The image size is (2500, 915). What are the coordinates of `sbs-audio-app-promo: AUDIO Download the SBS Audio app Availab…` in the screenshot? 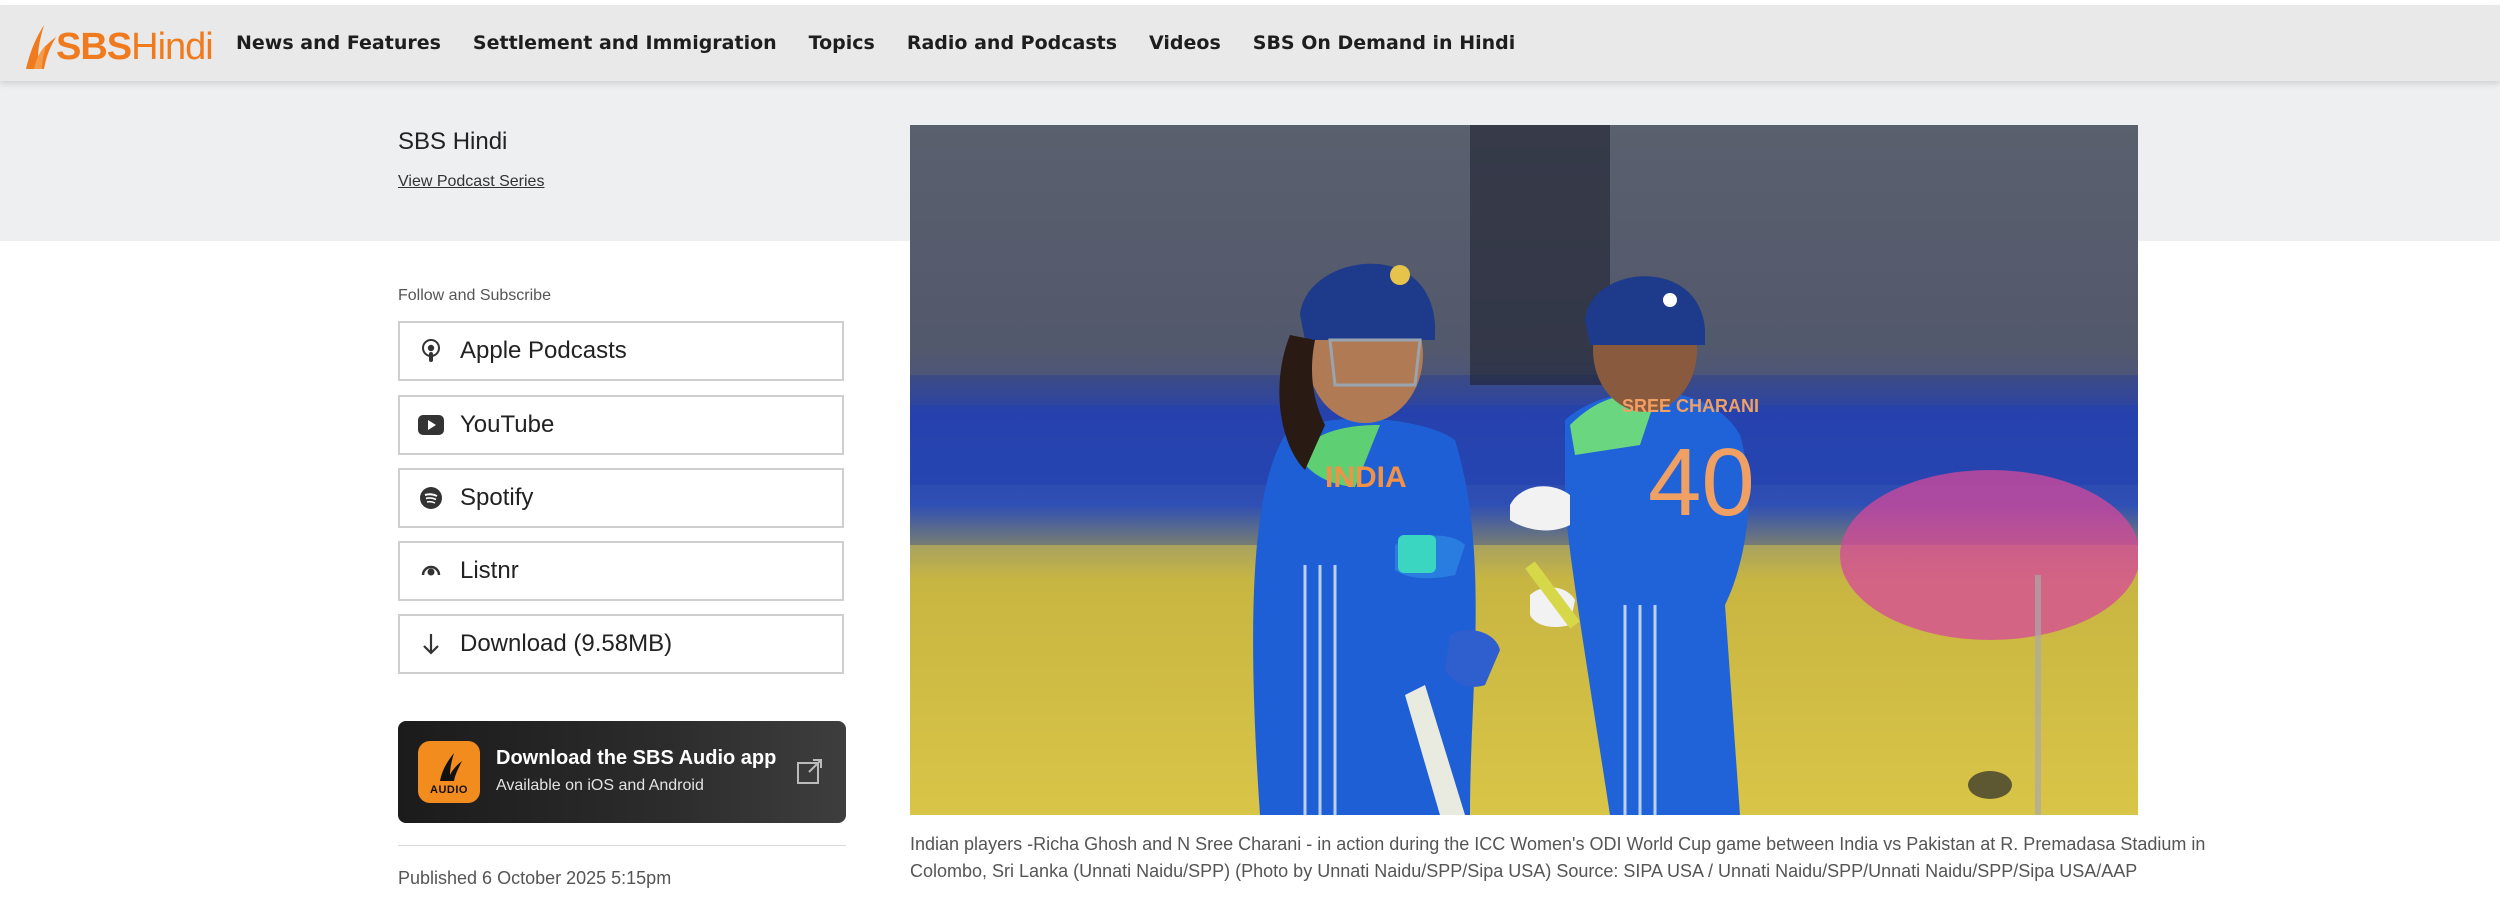 It's located at (622, 772).